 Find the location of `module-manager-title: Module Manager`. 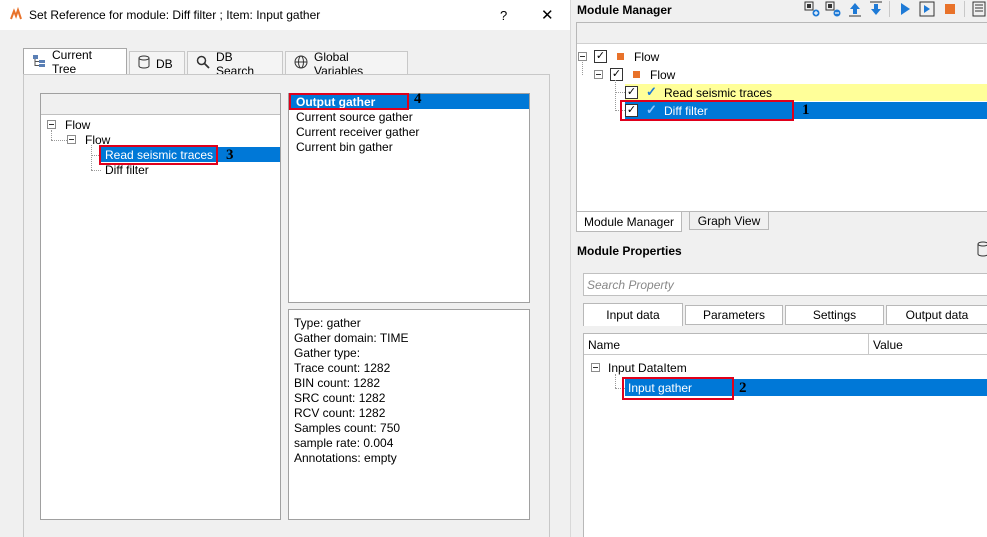

module-manager-title: Module Manager is located at coordinates (624, 10).